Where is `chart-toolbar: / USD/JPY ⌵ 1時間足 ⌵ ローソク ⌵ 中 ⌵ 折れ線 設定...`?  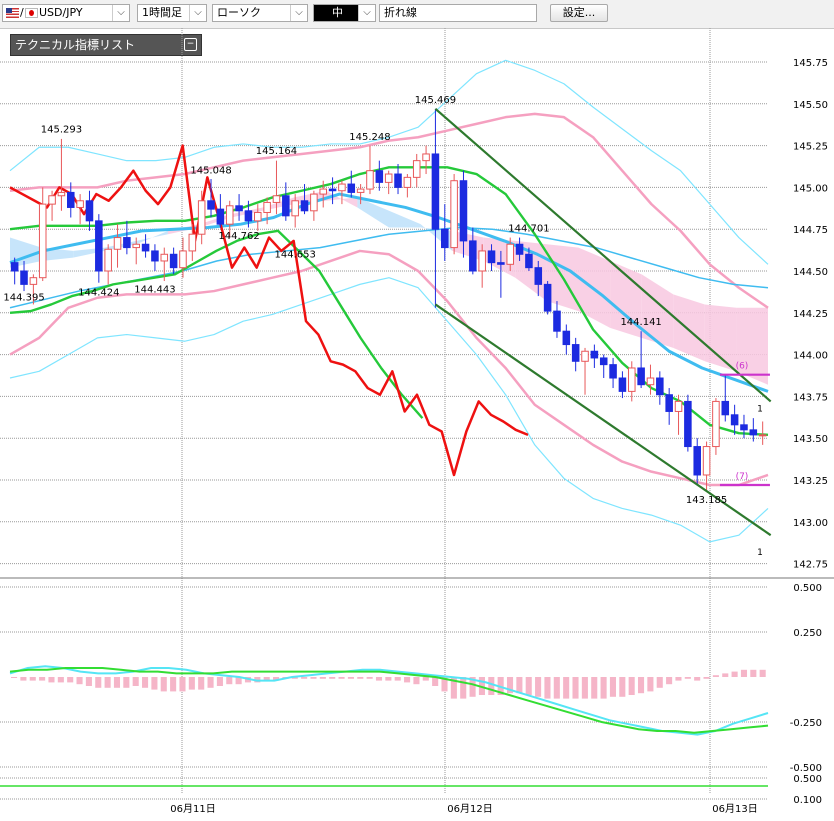 chart-toolbar: / USD/JPY ⌵ 1時間足 ⌵ ローソク ⌵ 中 ⌵ 折れ線 設定... is located at coordinates (417, 14).